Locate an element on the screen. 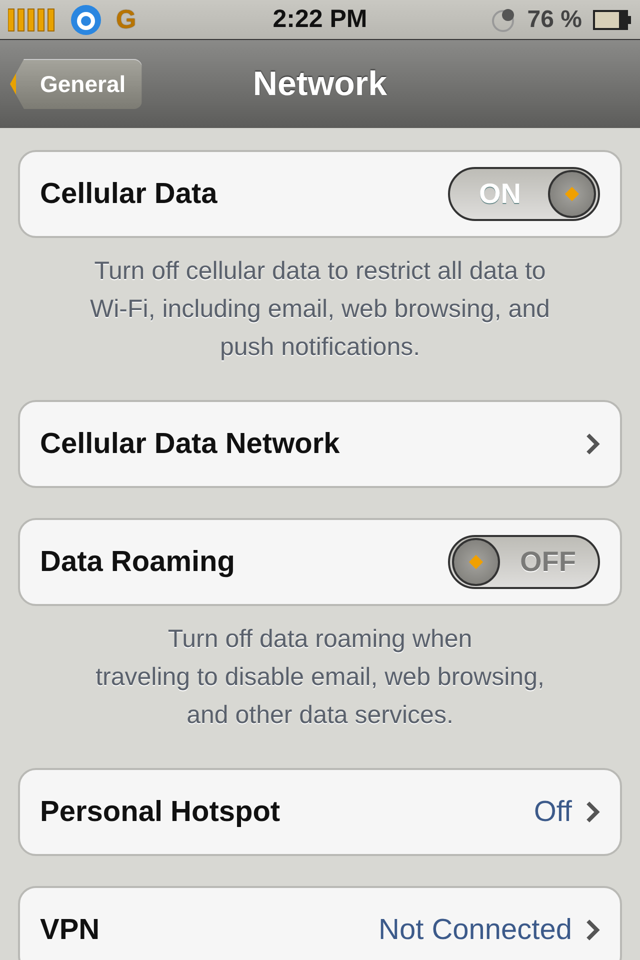 The image size is (640, 960). row-label: VPN is located at coordinates (70, 930).